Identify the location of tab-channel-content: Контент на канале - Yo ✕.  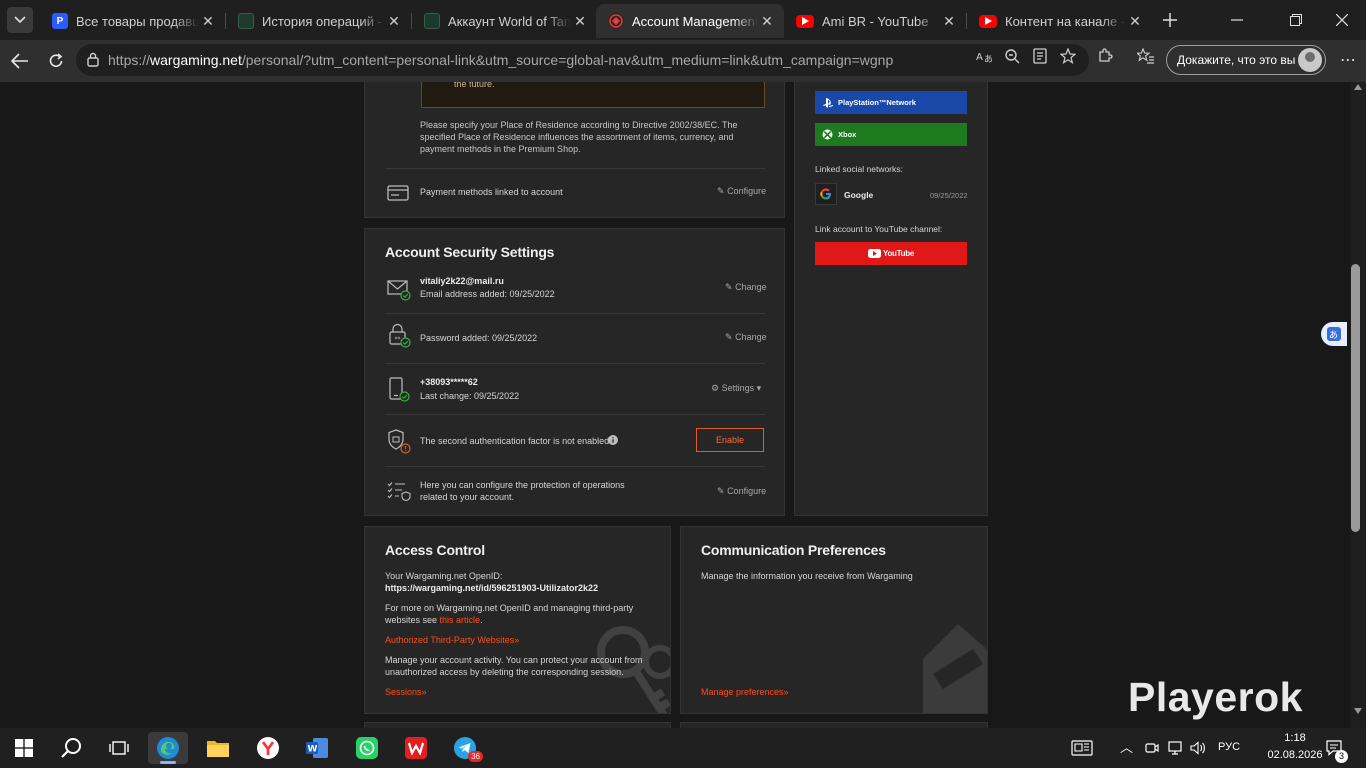
(1059, 21).